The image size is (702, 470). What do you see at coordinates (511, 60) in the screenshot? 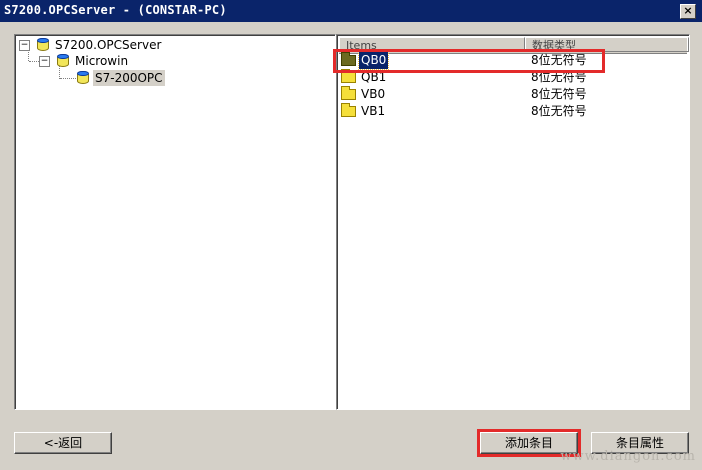
I see `list-item: QB0 8位无符号` at bounding box center [511, 60].